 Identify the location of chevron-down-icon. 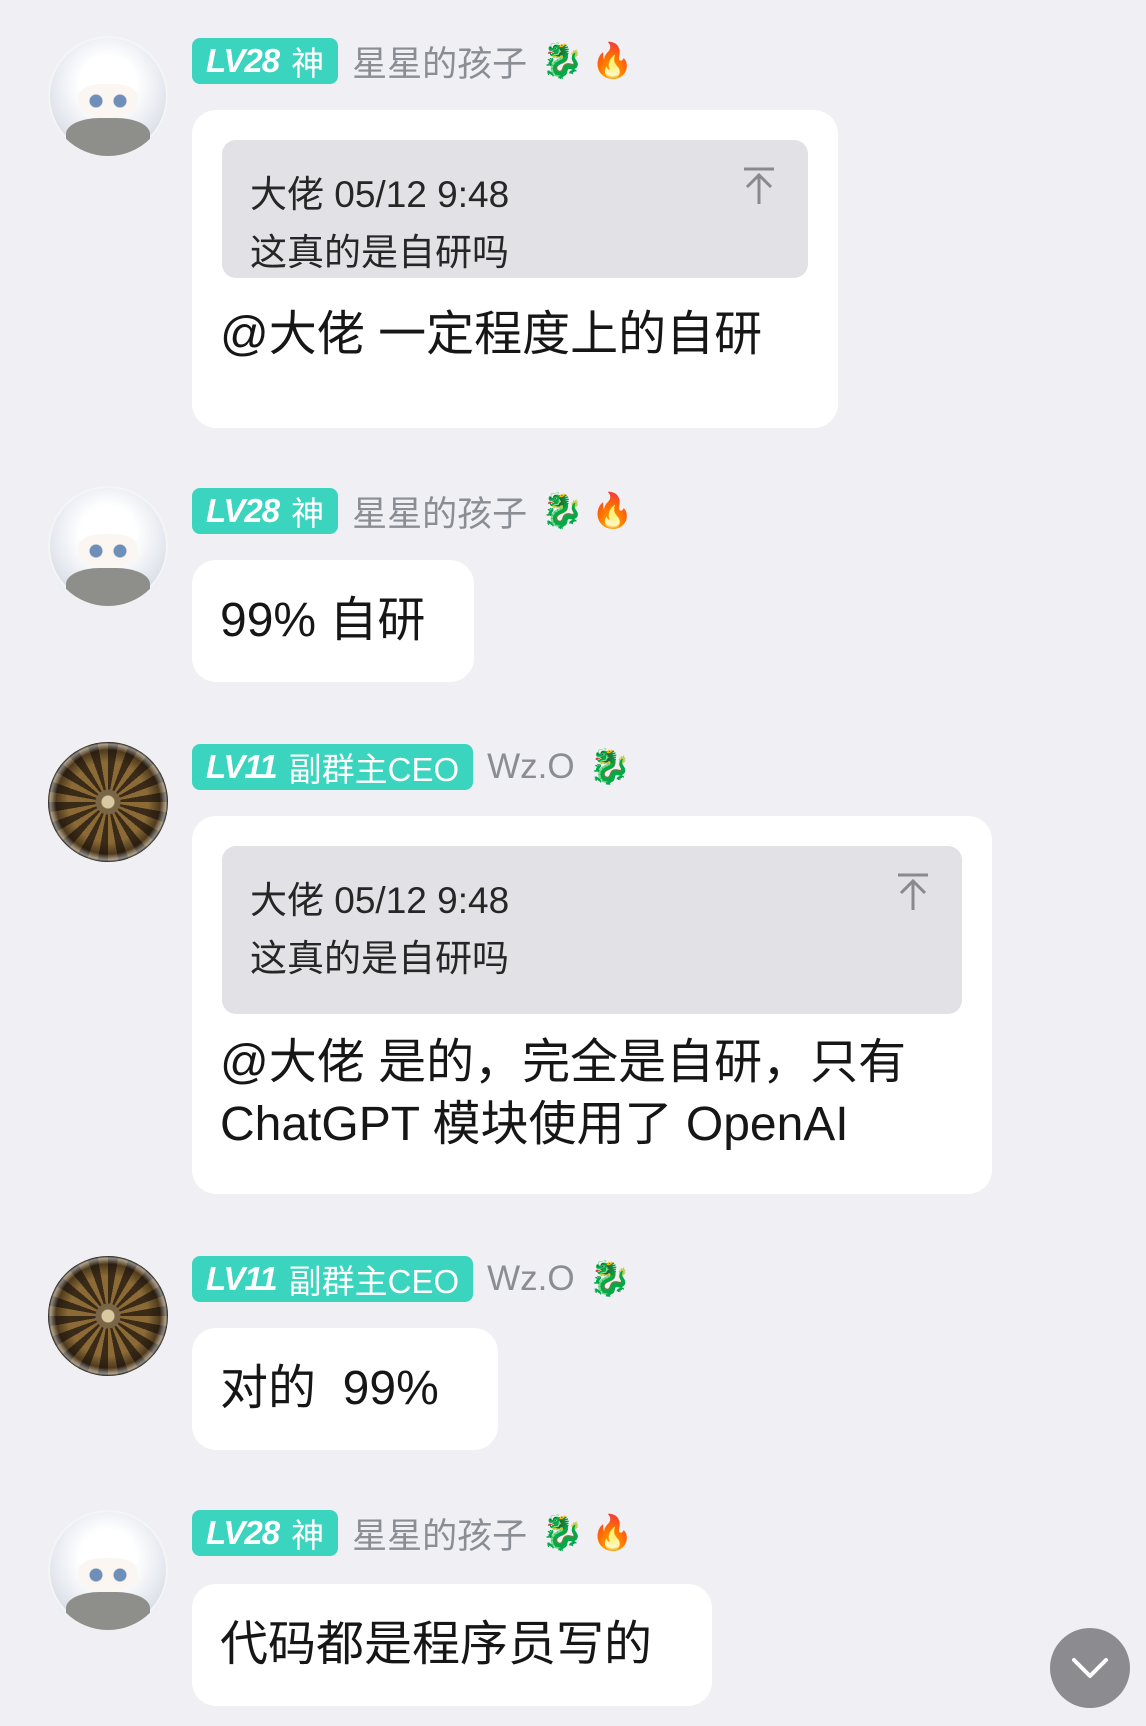
(1090, 1668).